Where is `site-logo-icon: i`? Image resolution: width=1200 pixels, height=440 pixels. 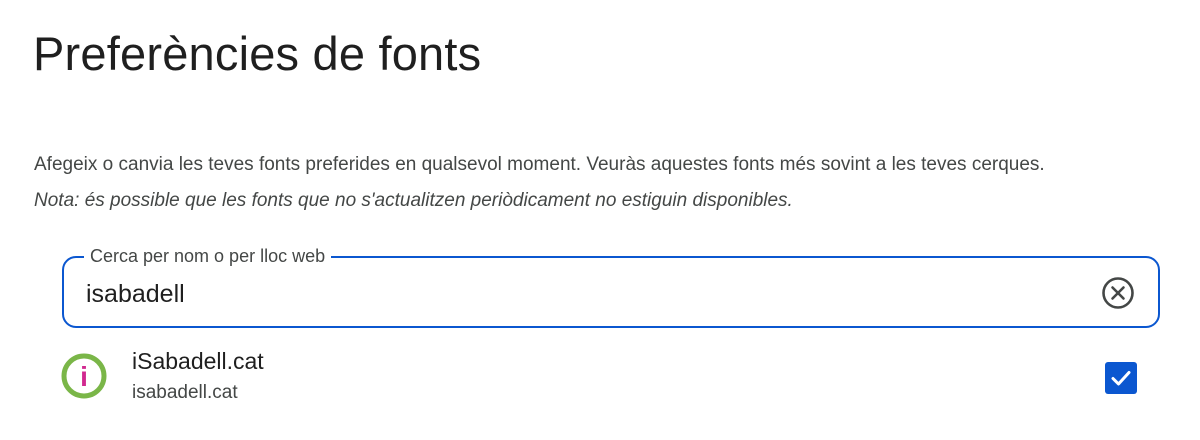
site-logo-icon: i is located at coordinates (84, 376).